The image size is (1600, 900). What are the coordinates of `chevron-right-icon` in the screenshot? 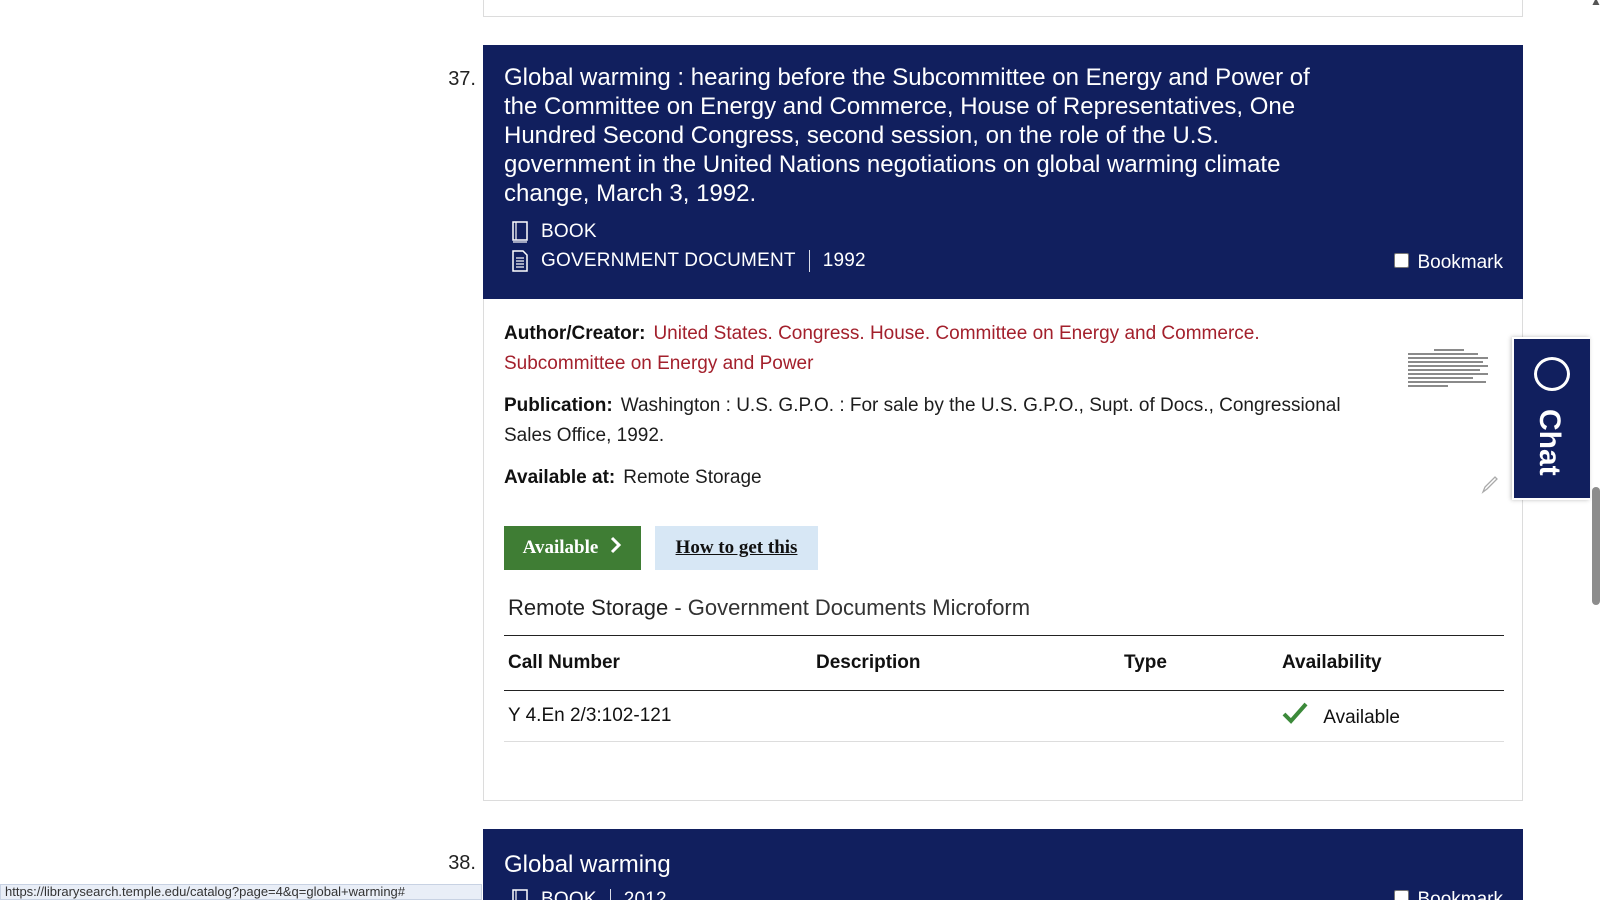 It's located at (616, 548).